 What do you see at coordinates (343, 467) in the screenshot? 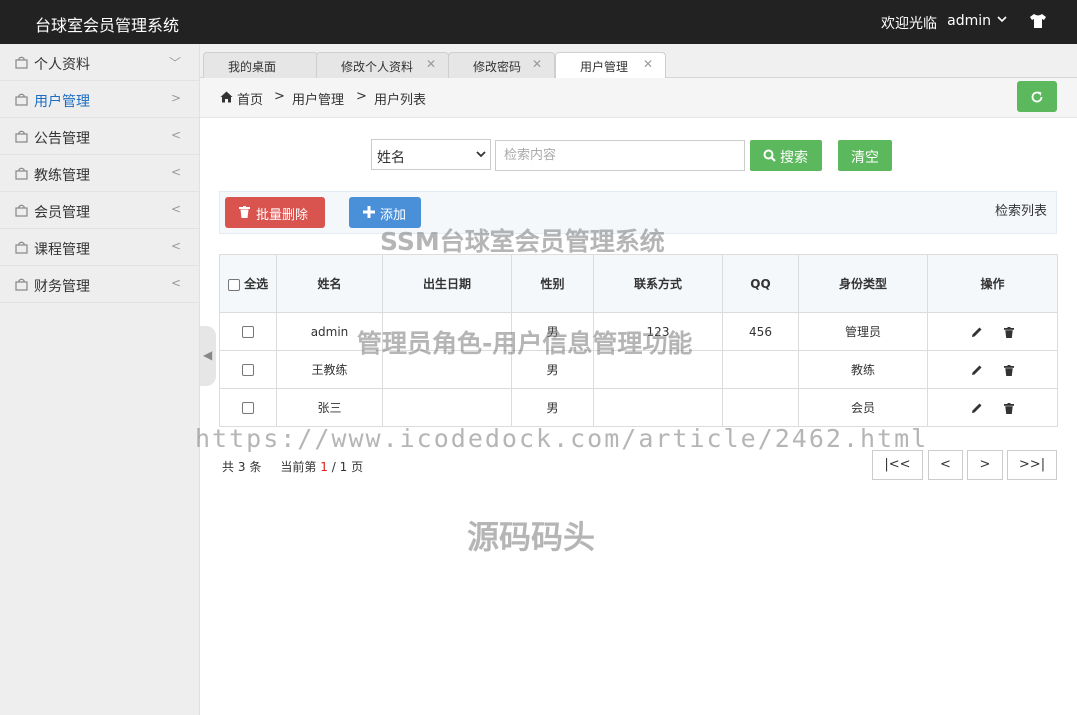
I see `total-pages: 1` at bounding box center [343, 467].